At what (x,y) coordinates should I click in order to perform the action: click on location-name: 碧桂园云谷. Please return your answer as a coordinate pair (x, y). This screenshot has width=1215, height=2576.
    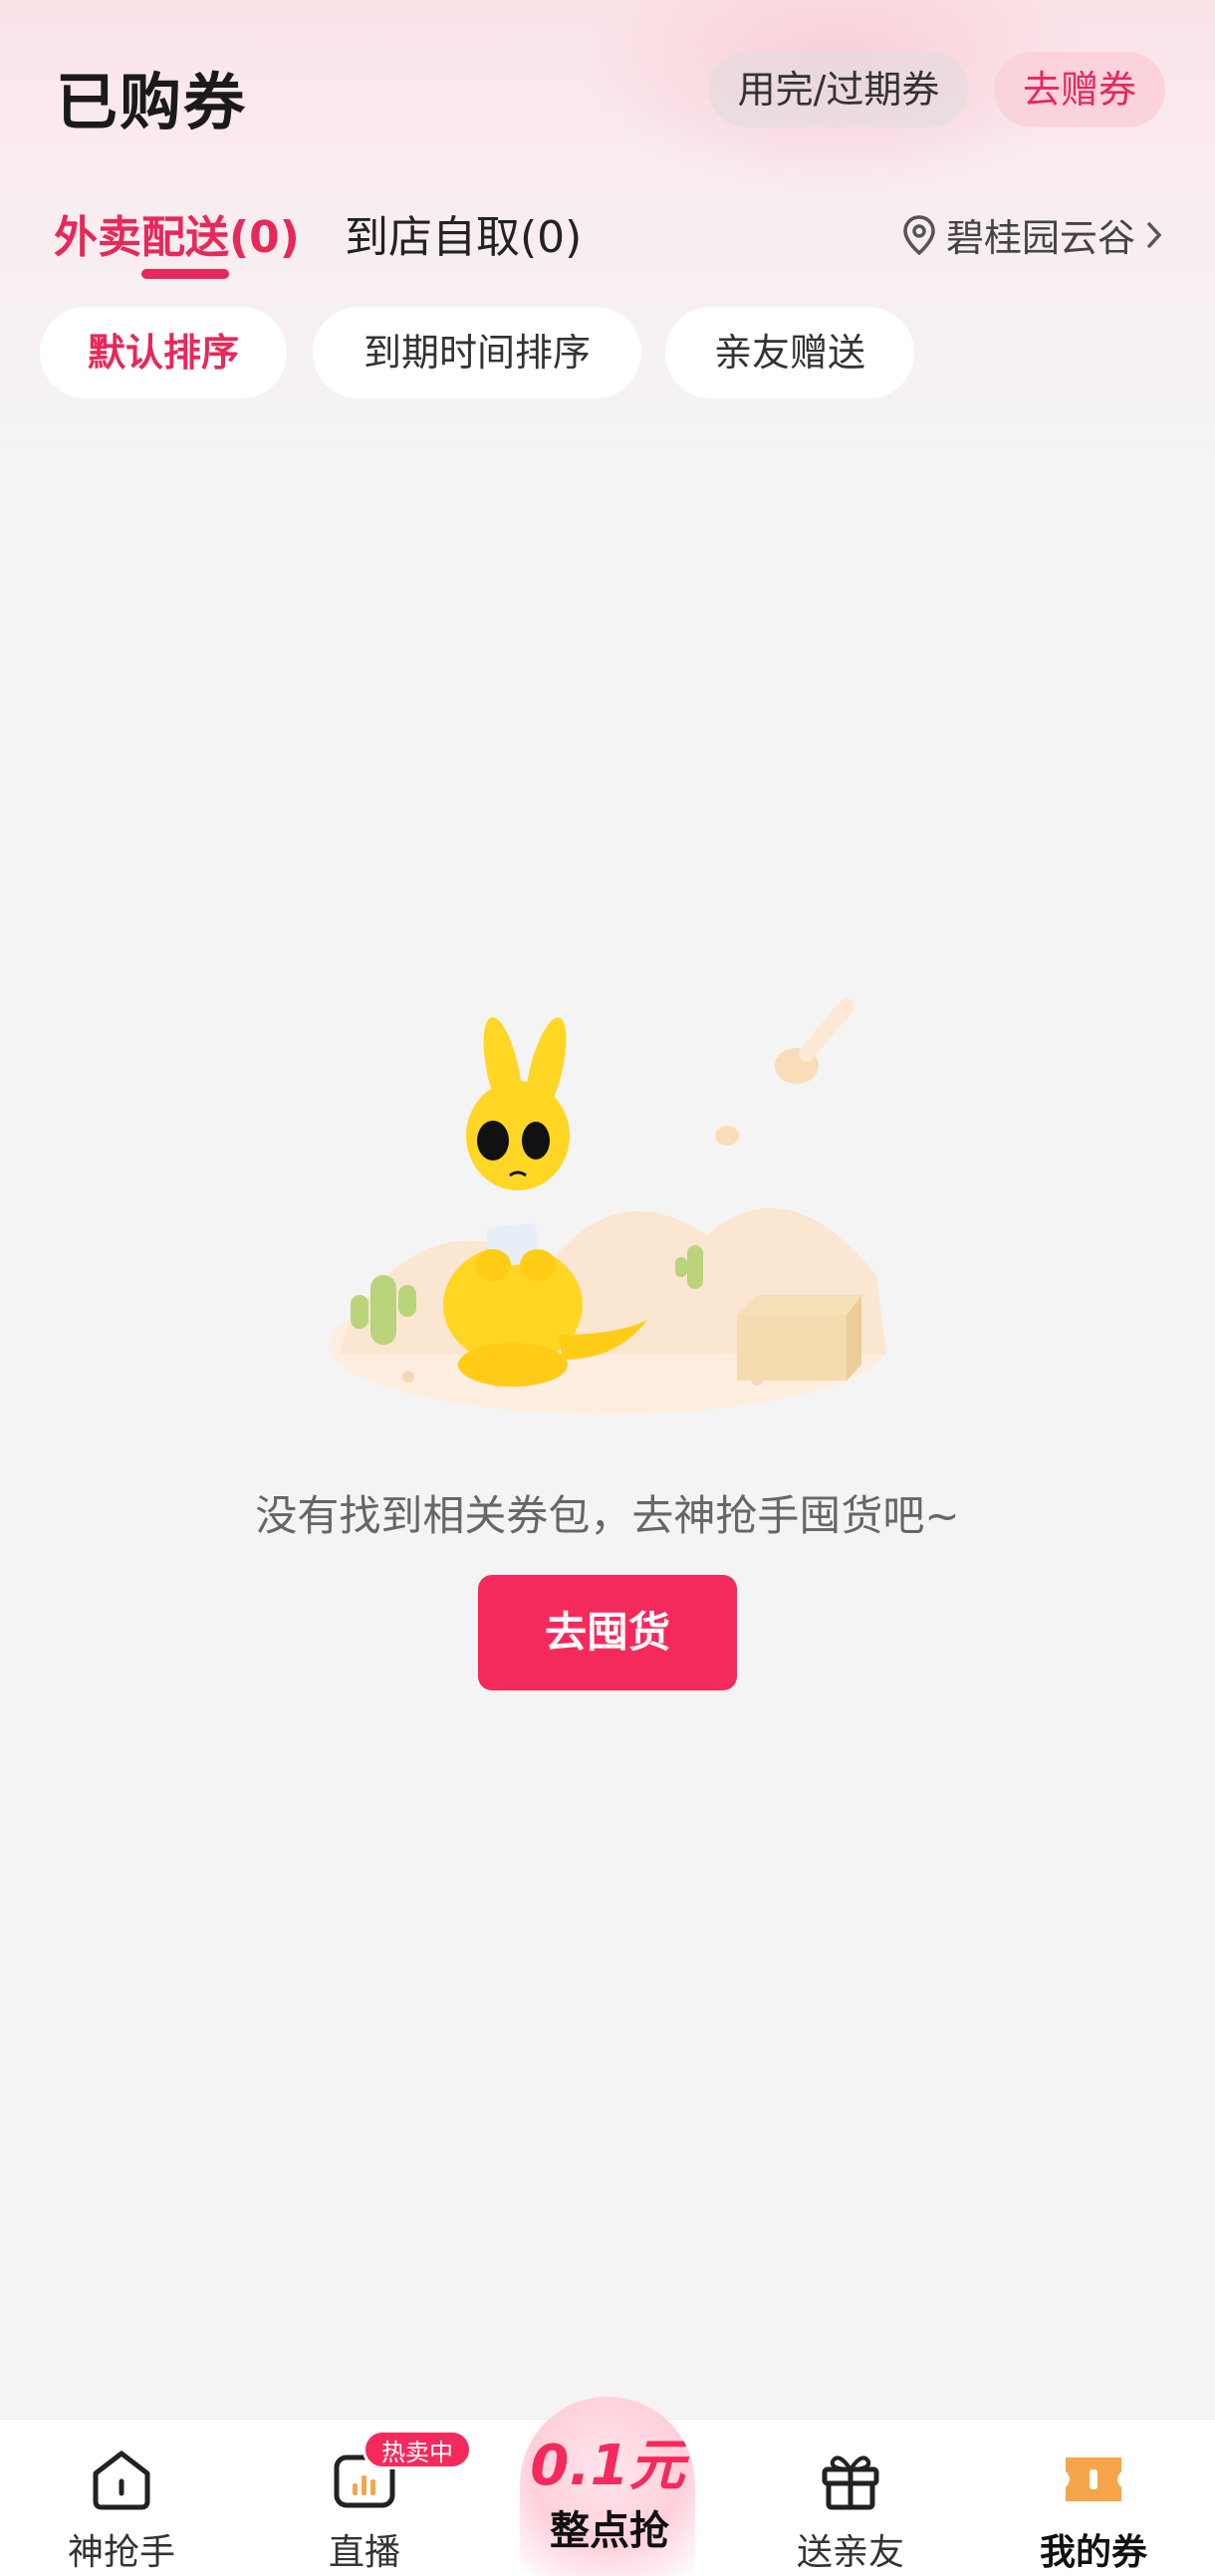
    Looking at the image, I should click on (1040, 238).